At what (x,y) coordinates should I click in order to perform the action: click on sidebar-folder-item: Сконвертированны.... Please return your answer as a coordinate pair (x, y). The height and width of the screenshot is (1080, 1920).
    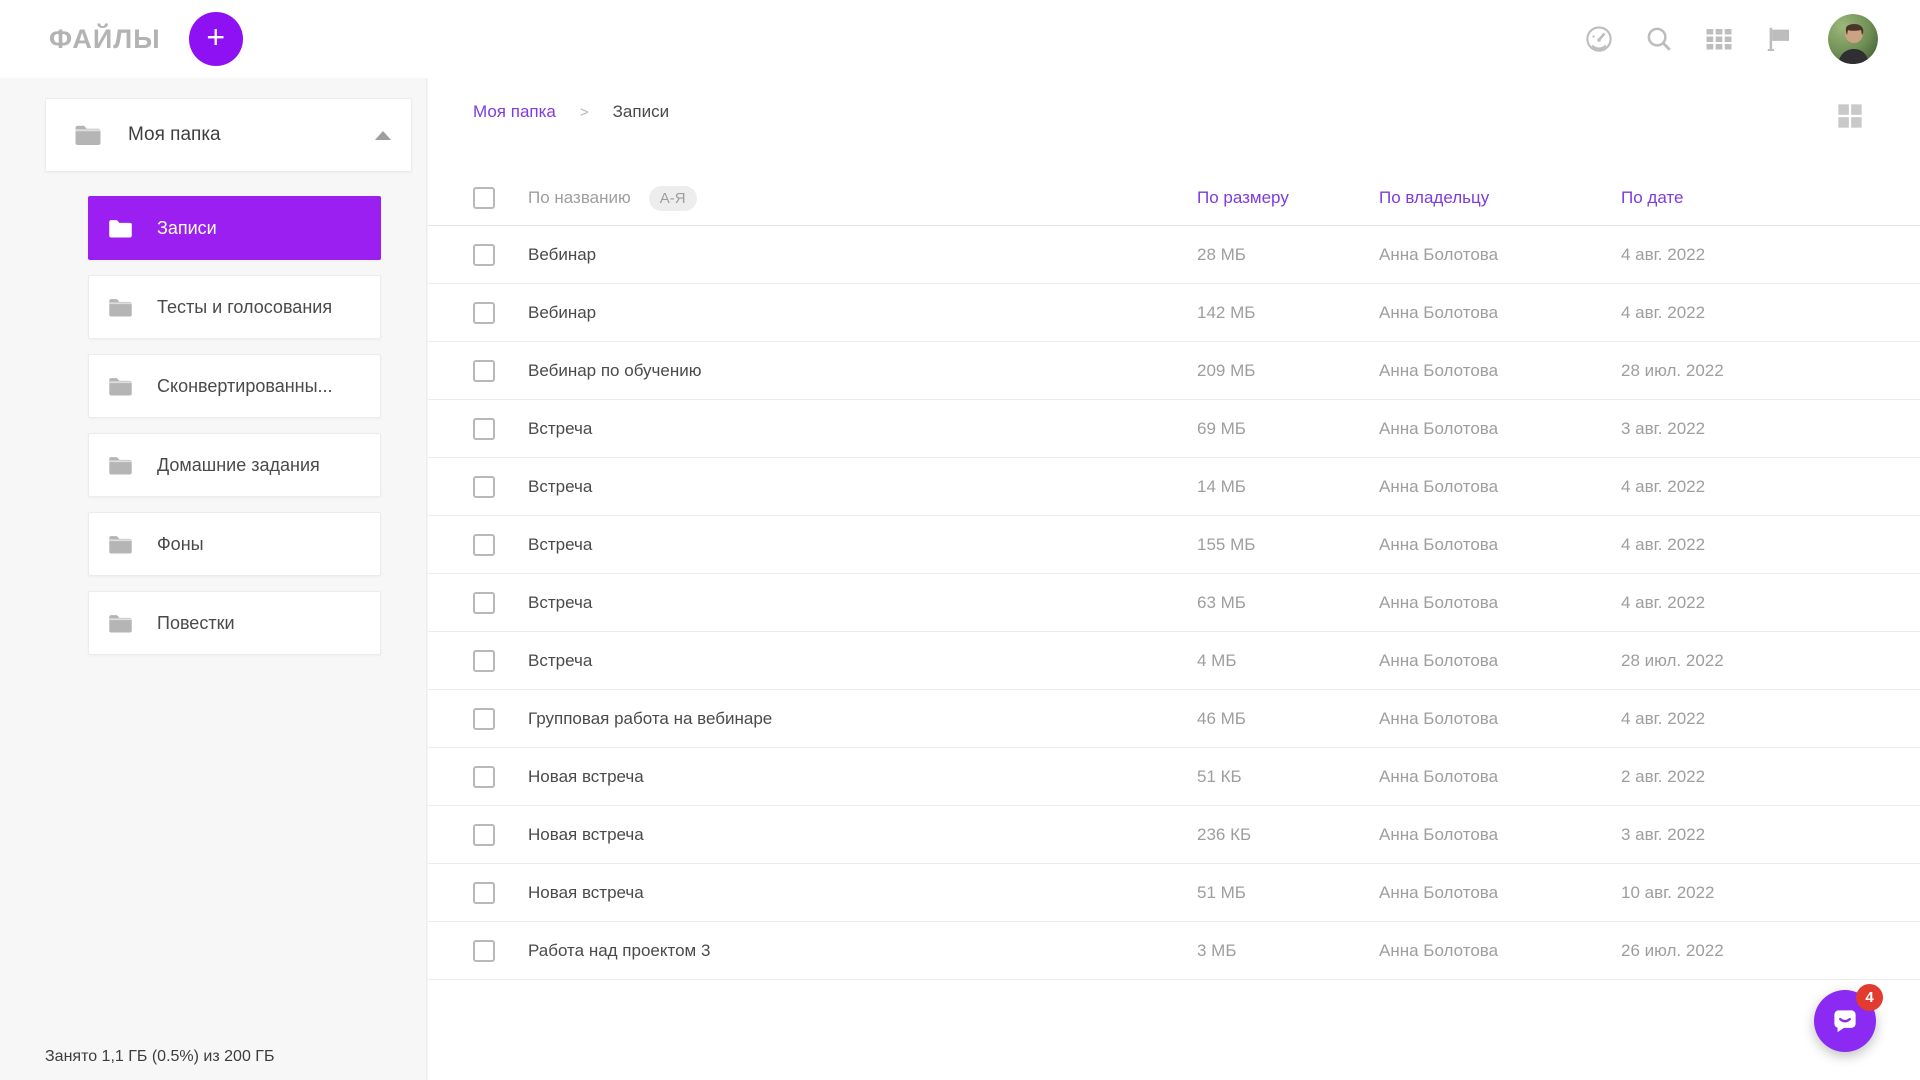
    Looking at the image, I should click on (234, 386).